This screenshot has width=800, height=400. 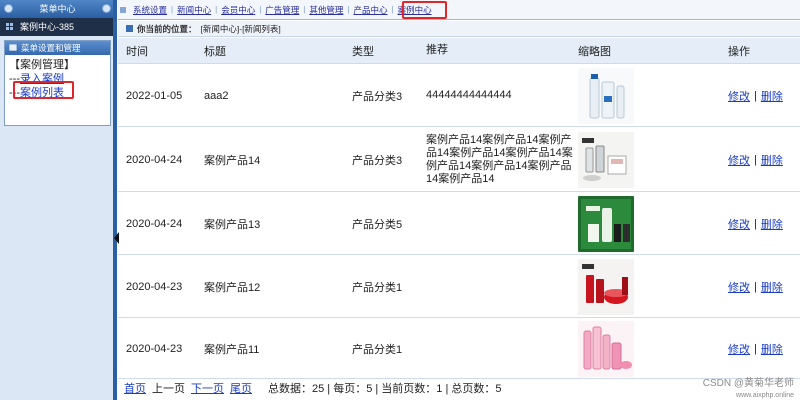 What do you see at coordinates (150, 10) in the screenshot?
I see `nav-item-system-settings: 系统设置` at bounding box center [150, 10].